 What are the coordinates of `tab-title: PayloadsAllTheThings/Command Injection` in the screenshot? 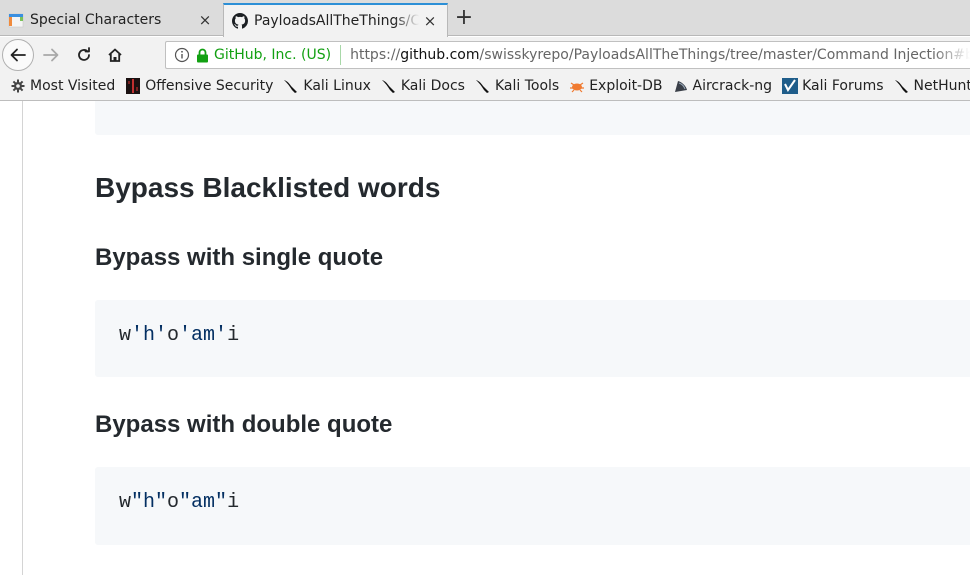 It's located at (336, 21).